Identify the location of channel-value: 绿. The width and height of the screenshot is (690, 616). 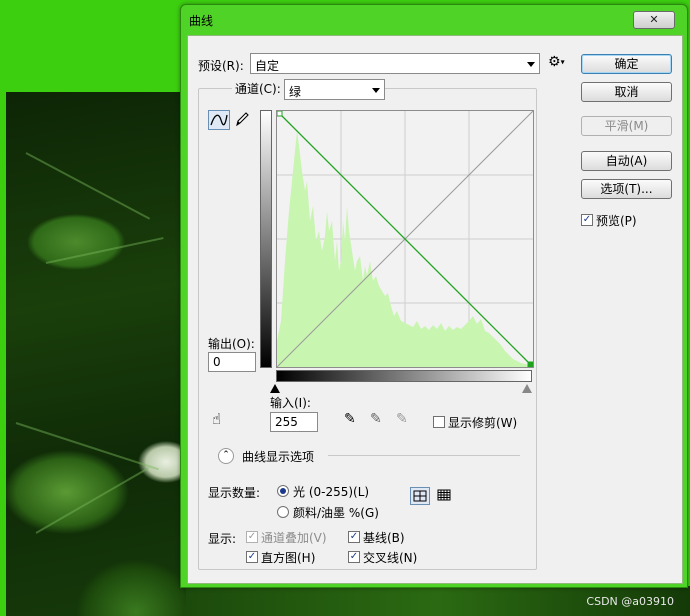
(295, 92).